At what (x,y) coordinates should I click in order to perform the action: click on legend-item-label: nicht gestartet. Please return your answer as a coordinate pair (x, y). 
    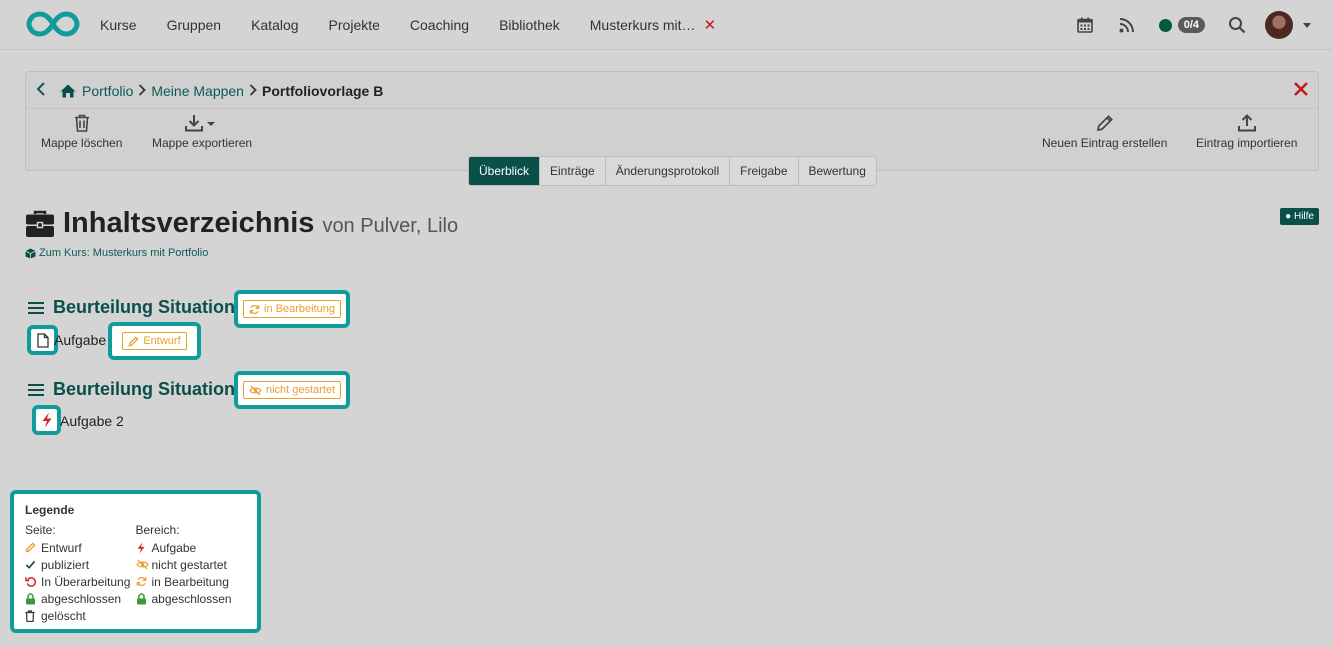
    Looking at the image, I should click on (189, 564).